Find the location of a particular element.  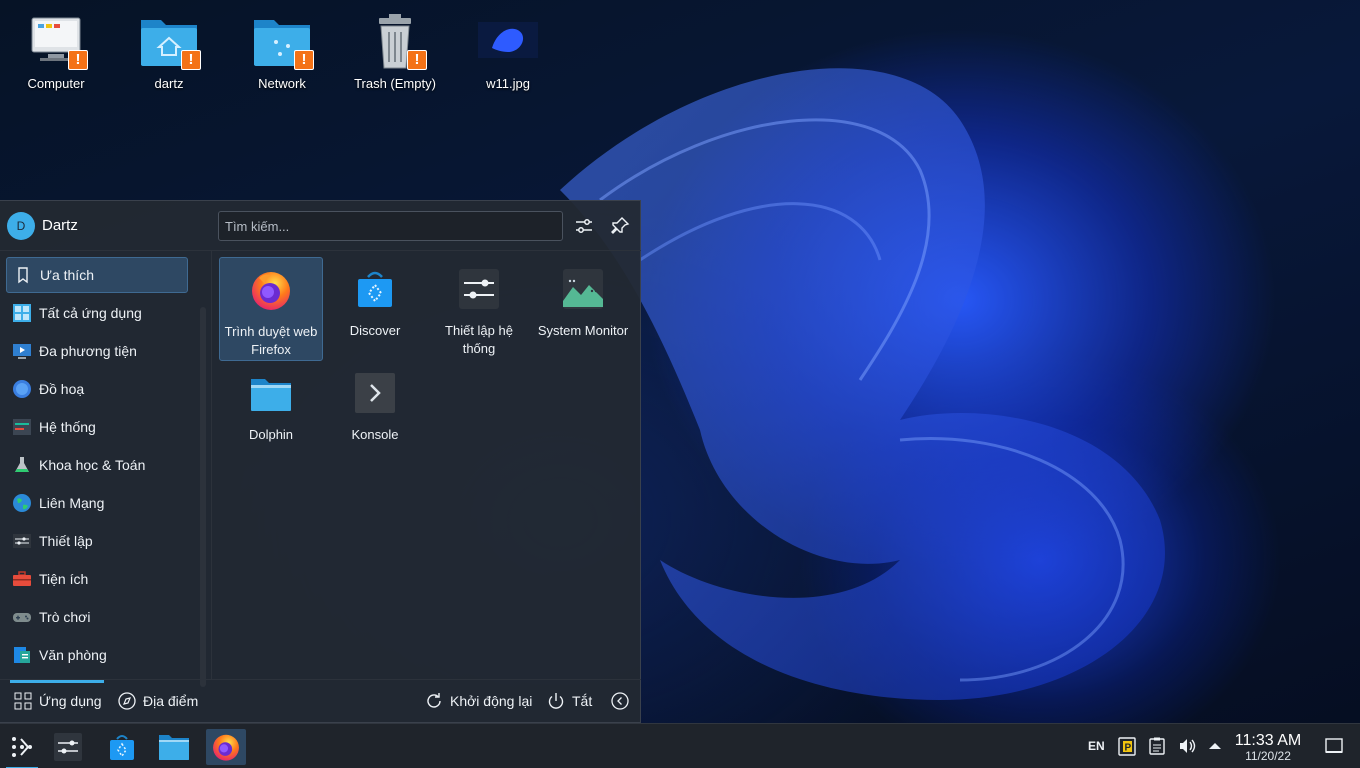

chevron-up-icon is located at coordinates (1215, 746).